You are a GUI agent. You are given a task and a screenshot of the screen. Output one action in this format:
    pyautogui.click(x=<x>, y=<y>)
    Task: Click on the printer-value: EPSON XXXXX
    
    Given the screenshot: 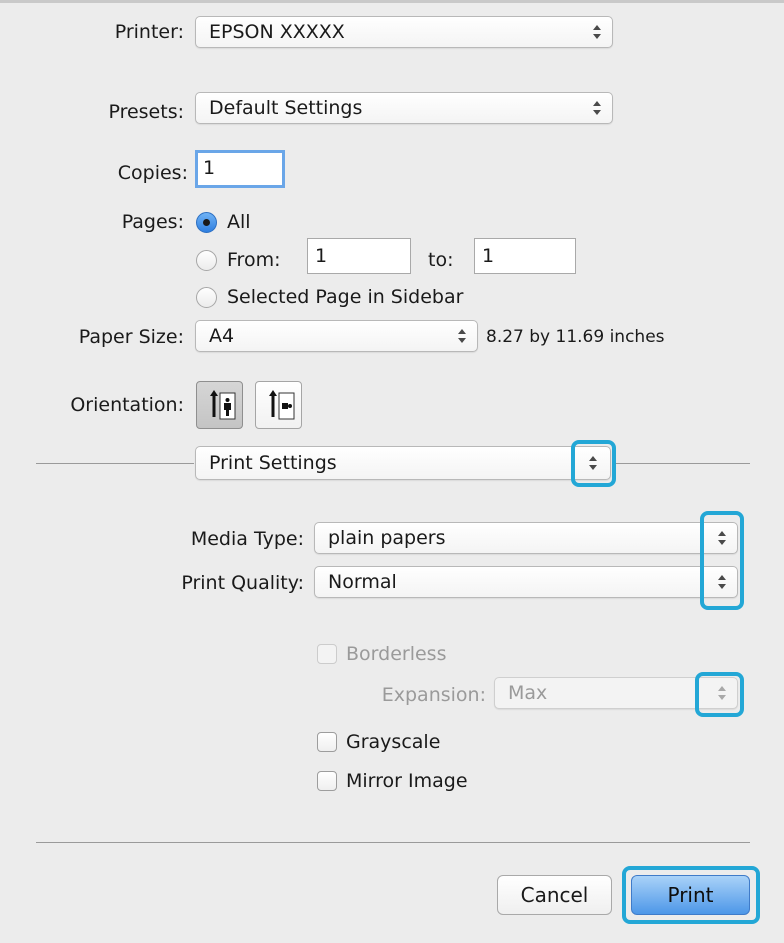 What is the action you would take?
    pyautogui.click(x=277, y=32)
    